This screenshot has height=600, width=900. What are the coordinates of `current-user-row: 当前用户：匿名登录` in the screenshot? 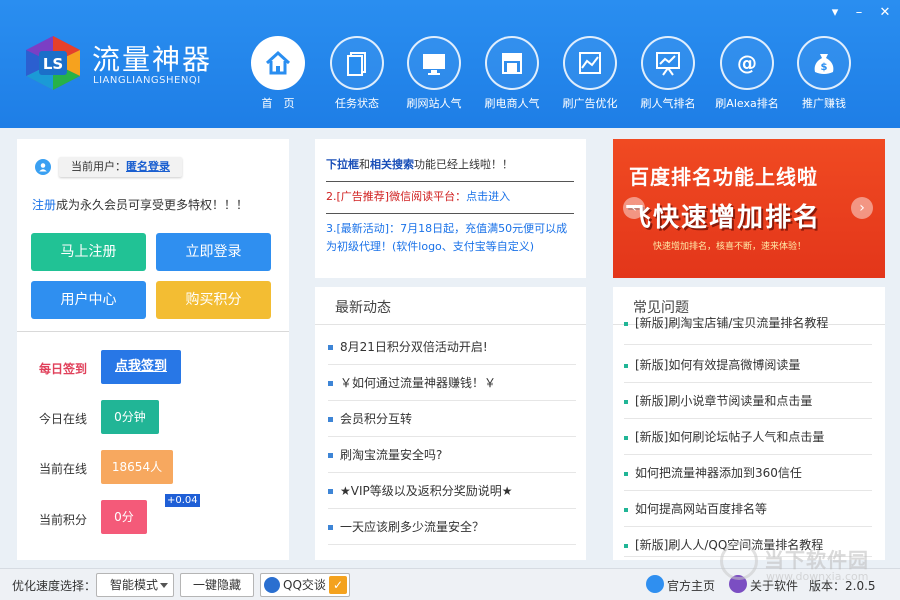 It's located at (108, 167).